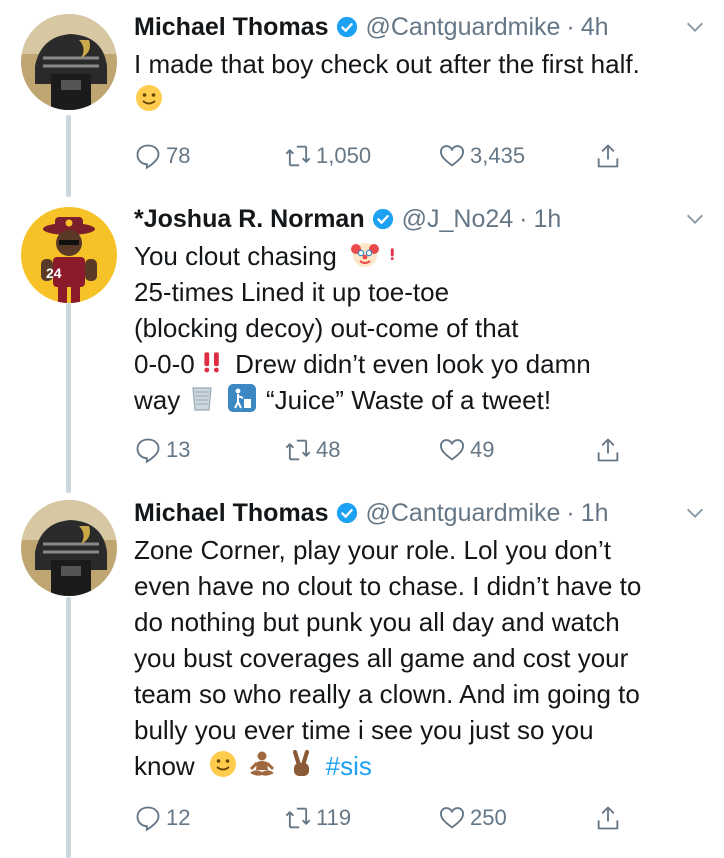  Describe the element at coordinates (466, 450) in the screenshot. I see `like-button: 49` at that location.